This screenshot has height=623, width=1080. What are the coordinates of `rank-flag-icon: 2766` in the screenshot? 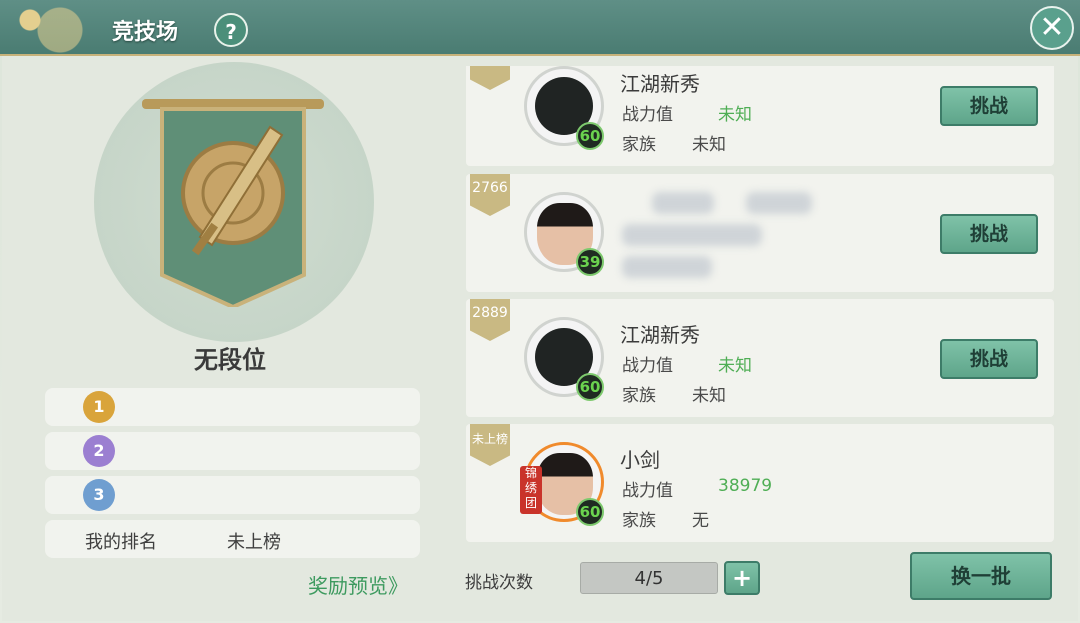 It's located at (490, 195).